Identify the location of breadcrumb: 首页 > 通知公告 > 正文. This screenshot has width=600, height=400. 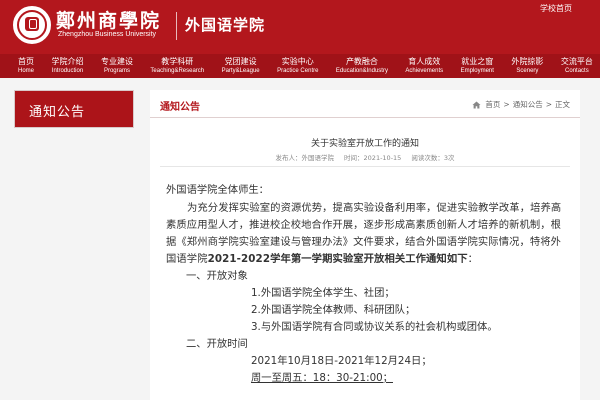
(521, 104).